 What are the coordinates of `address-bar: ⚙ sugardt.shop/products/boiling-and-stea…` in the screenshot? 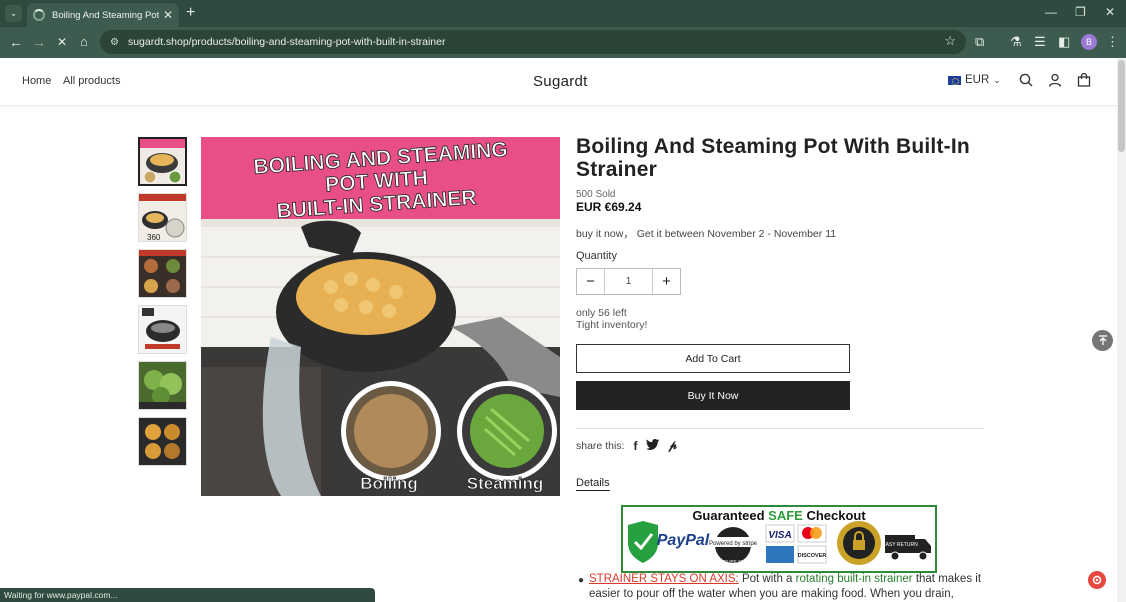 It's located at (533, 42).